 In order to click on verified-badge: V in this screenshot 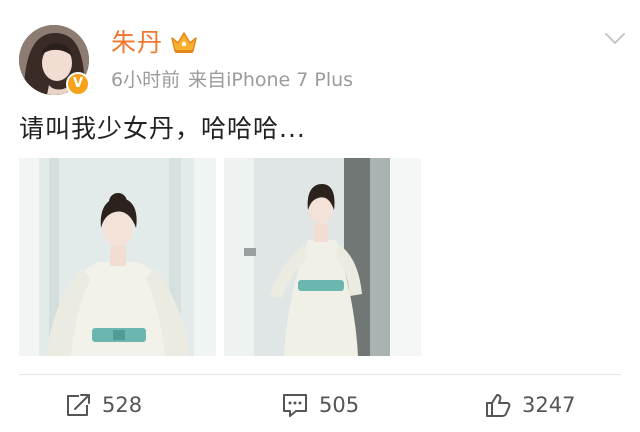, I will do `click(78, 84)`.